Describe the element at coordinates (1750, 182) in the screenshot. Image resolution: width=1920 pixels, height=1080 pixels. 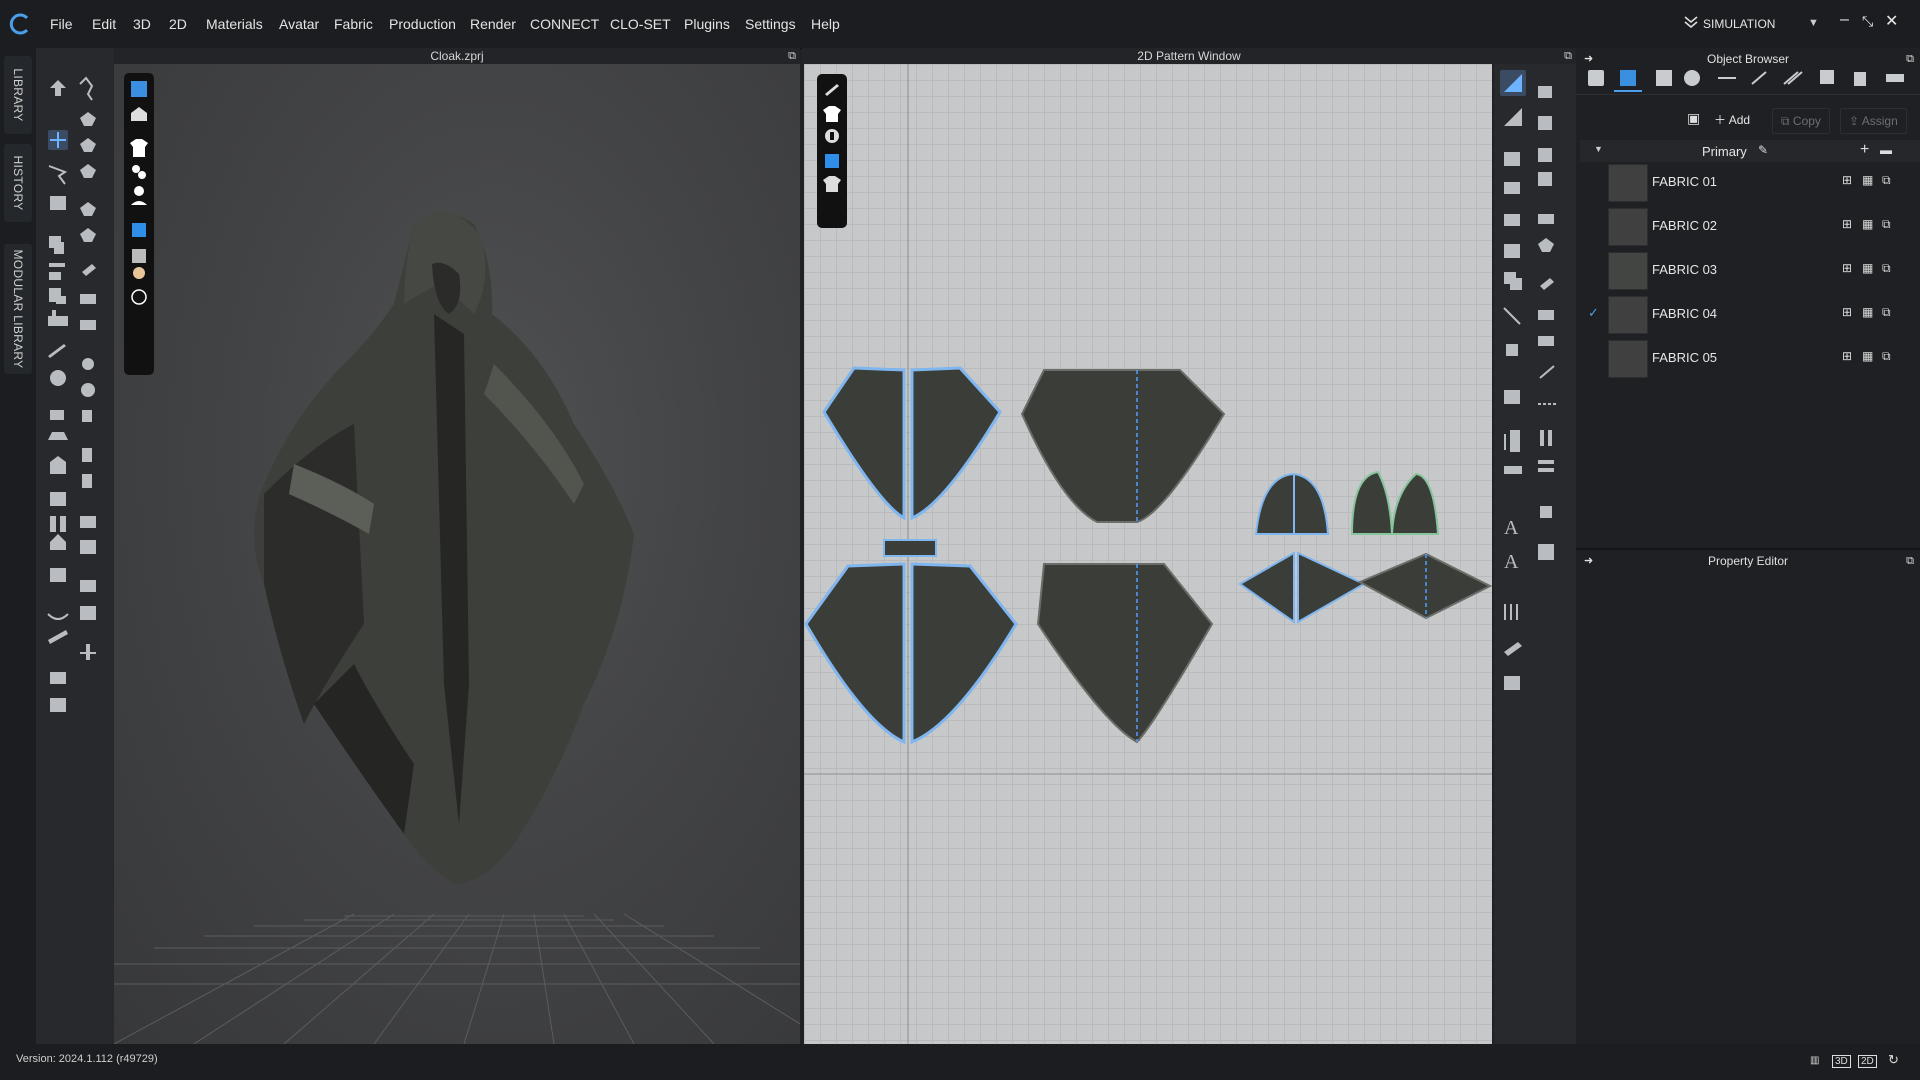
I see `fabric-row: FABRIC 01 ⊞ ▦ ⧉` at that location.